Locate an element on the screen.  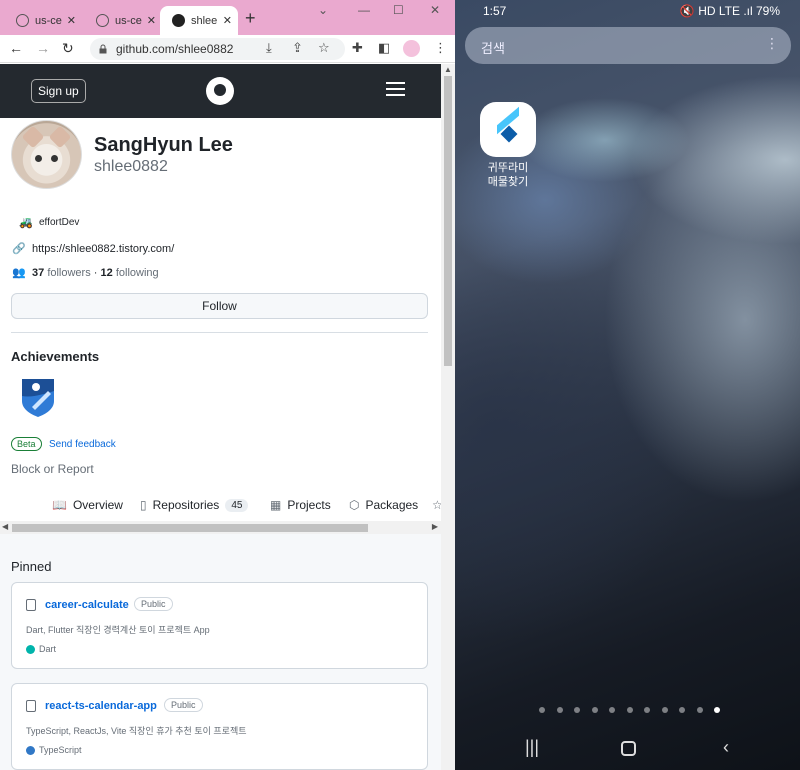
achievement-badge-icon is located at coordinates (38, 397).